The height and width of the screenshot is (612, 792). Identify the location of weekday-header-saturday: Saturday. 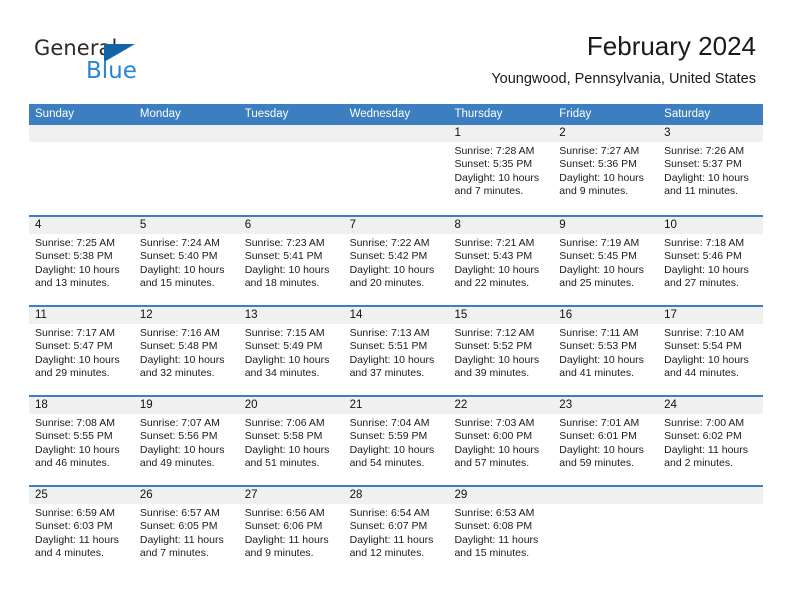
(687, 114).